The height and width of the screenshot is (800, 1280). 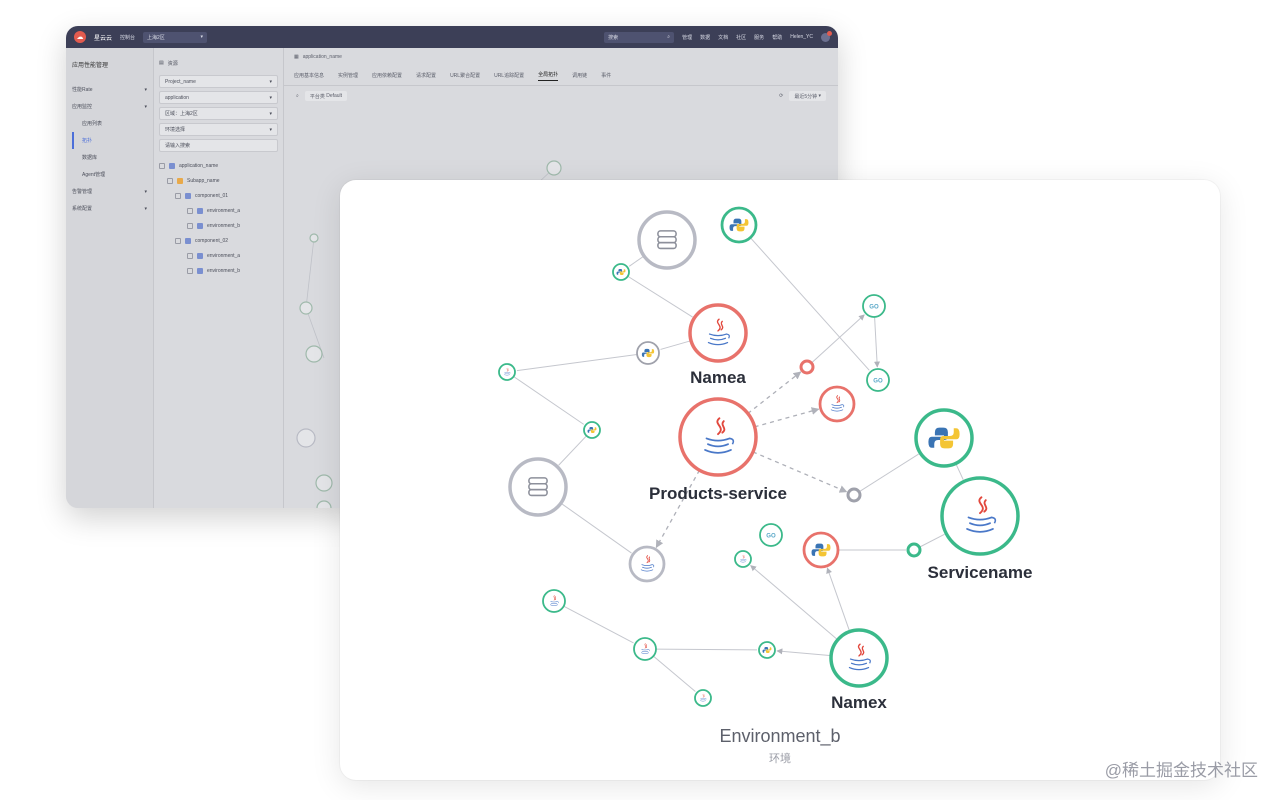 I want to click on topology-node-java_small_bl, so click(x=554, y=601).